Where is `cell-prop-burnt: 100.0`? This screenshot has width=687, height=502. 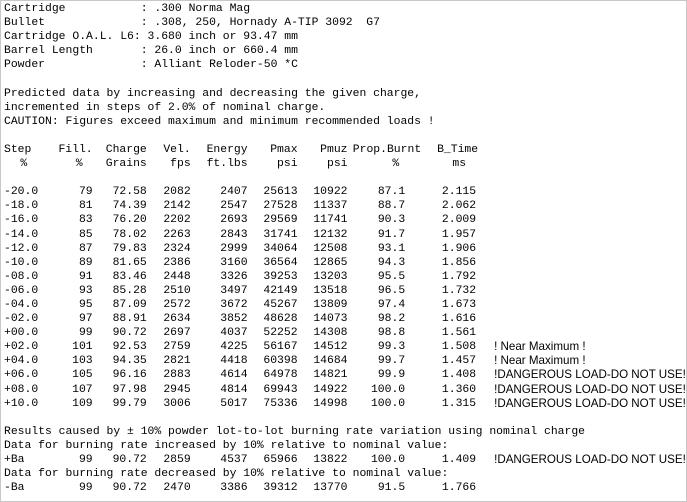
cell-prop-burnt: 100.0 is located at coordinates (388, 403).